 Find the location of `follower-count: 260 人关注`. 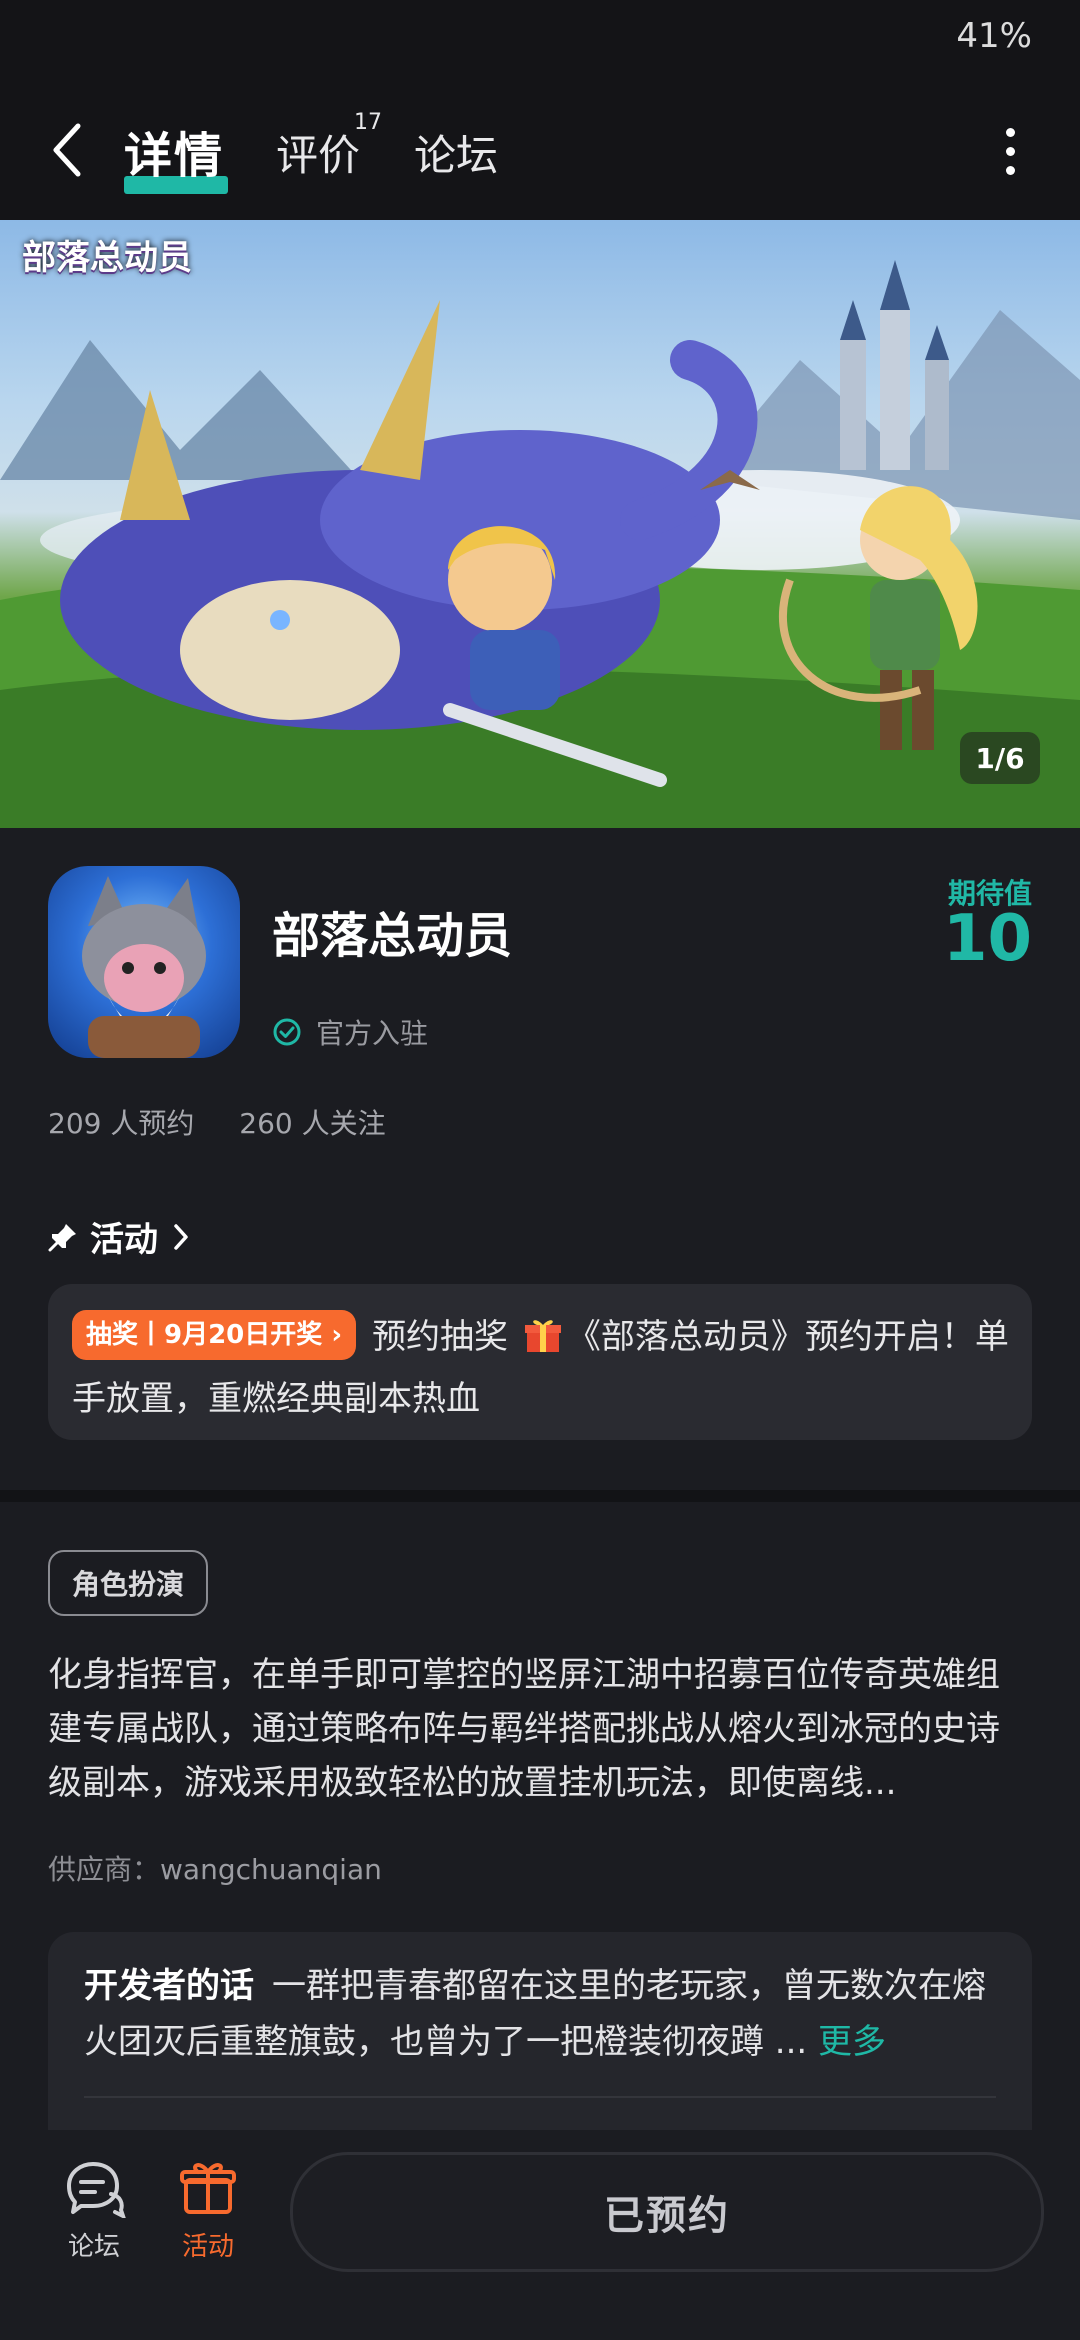

follower-count: 260 人关注 is located at coordinates (312, 1123).